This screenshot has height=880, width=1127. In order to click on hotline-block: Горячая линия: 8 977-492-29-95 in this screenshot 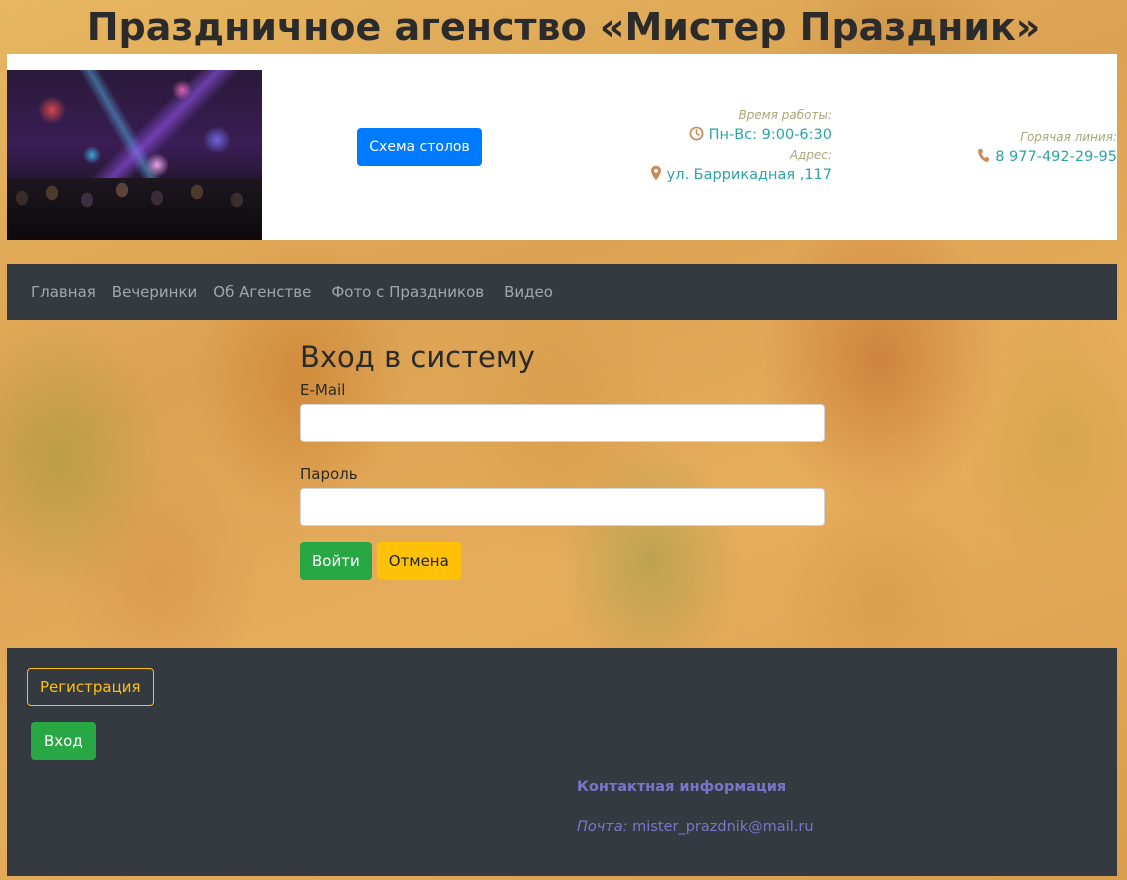, I will do `click(1047, 148)`.